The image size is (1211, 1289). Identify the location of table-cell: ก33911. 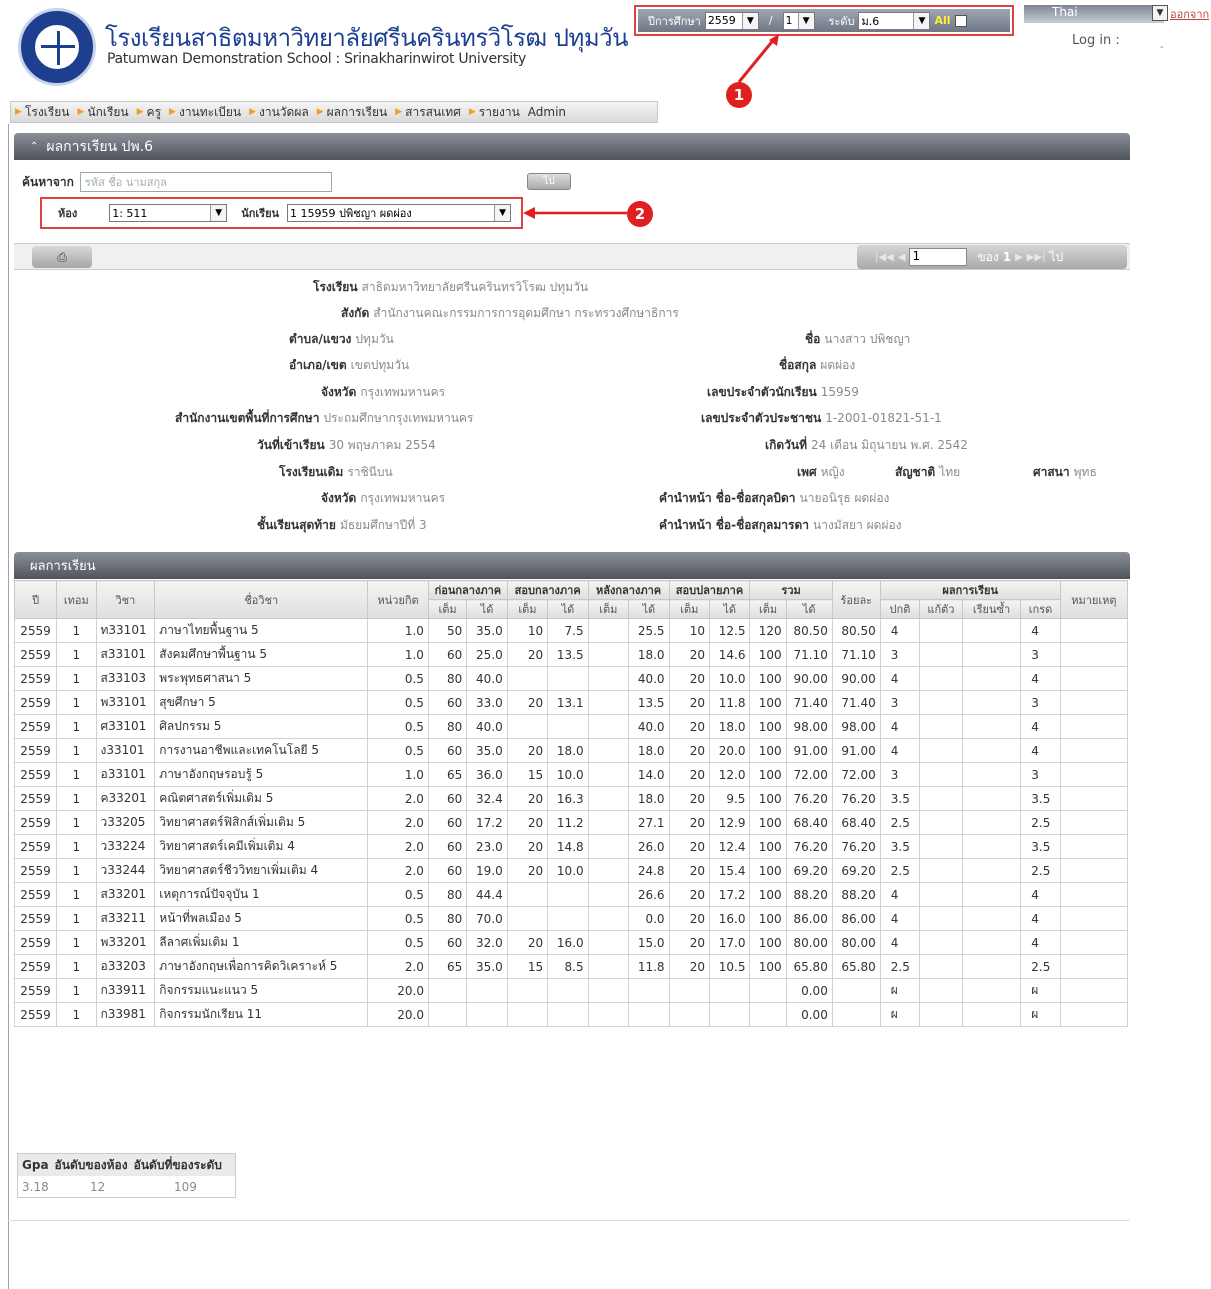
(125, 990).